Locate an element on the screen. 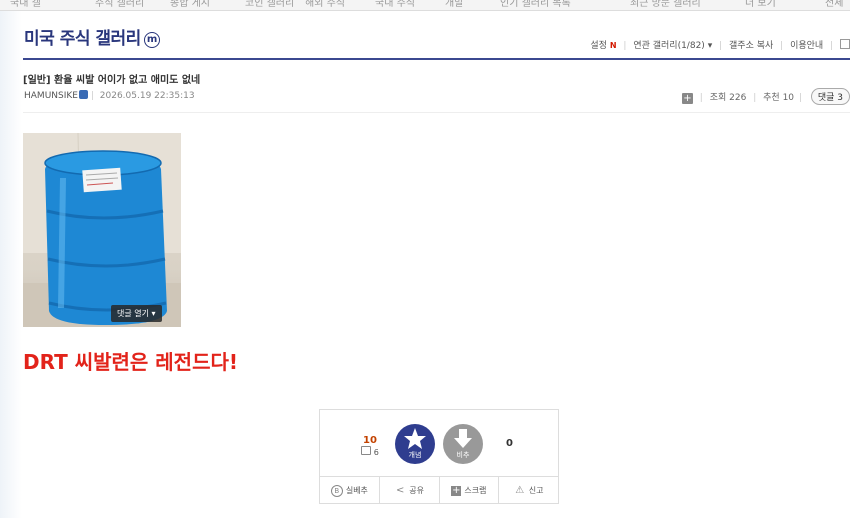 The image size is (850, 518). post-stats: + | 조회 226 | 추천 10 | 댓글 3 is located at coordinates (765, 96).